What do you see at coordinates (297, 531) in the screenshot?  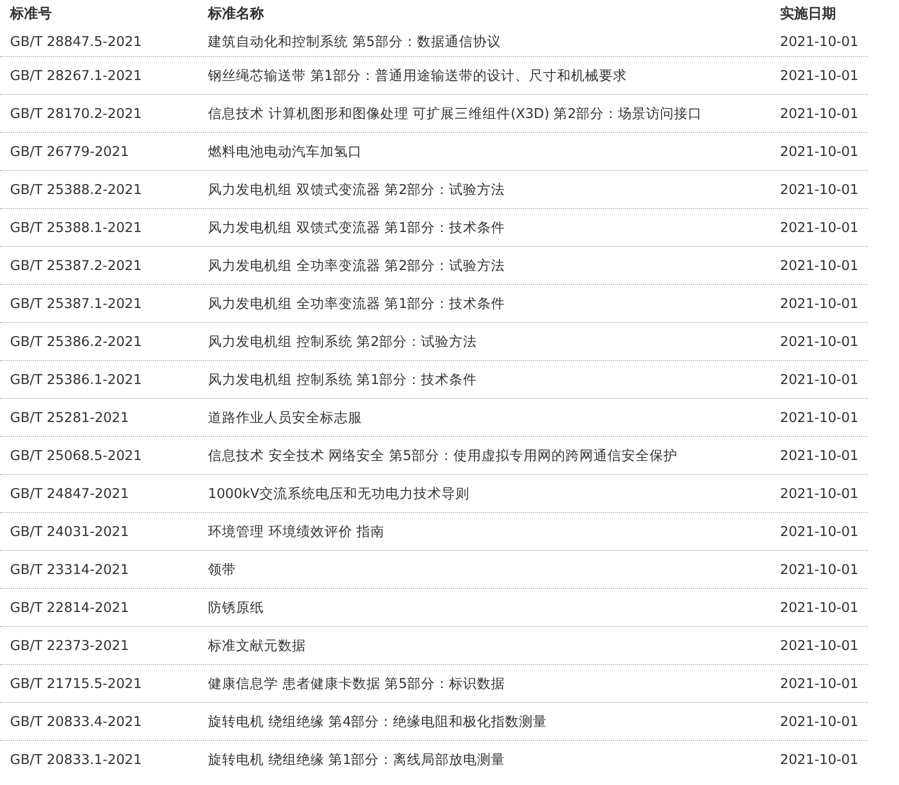 I see `table-cell-text: 环境管理 环境绩效评价 指南` at bounding box center [297, 531].